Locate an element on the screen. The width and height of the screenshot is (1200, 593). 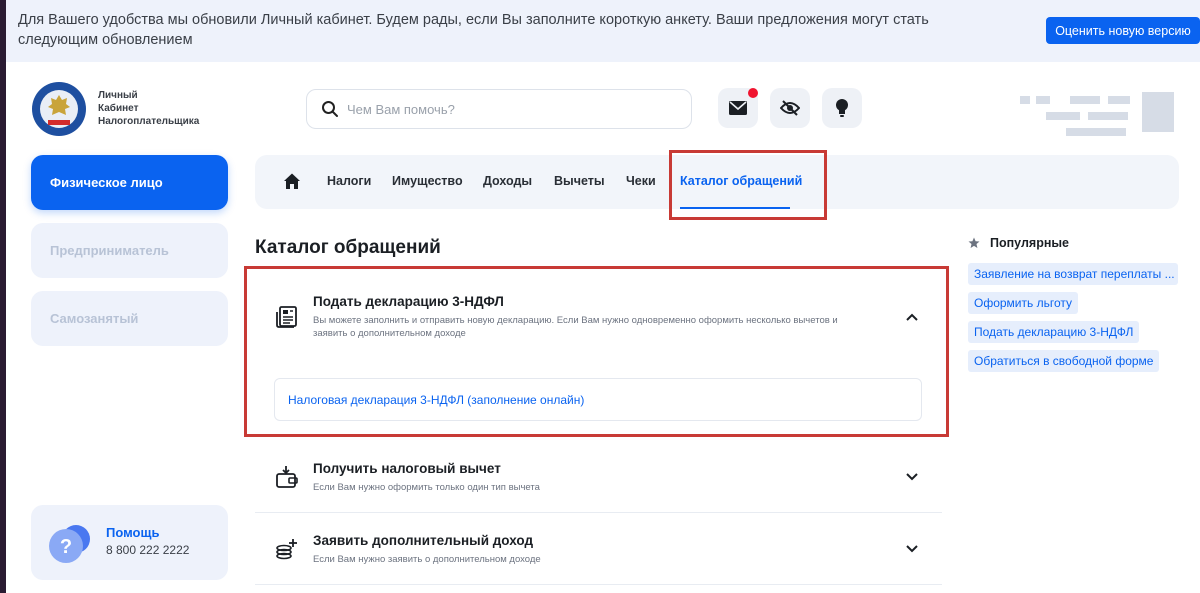
mail-icon is located at coordinates (738, 108).